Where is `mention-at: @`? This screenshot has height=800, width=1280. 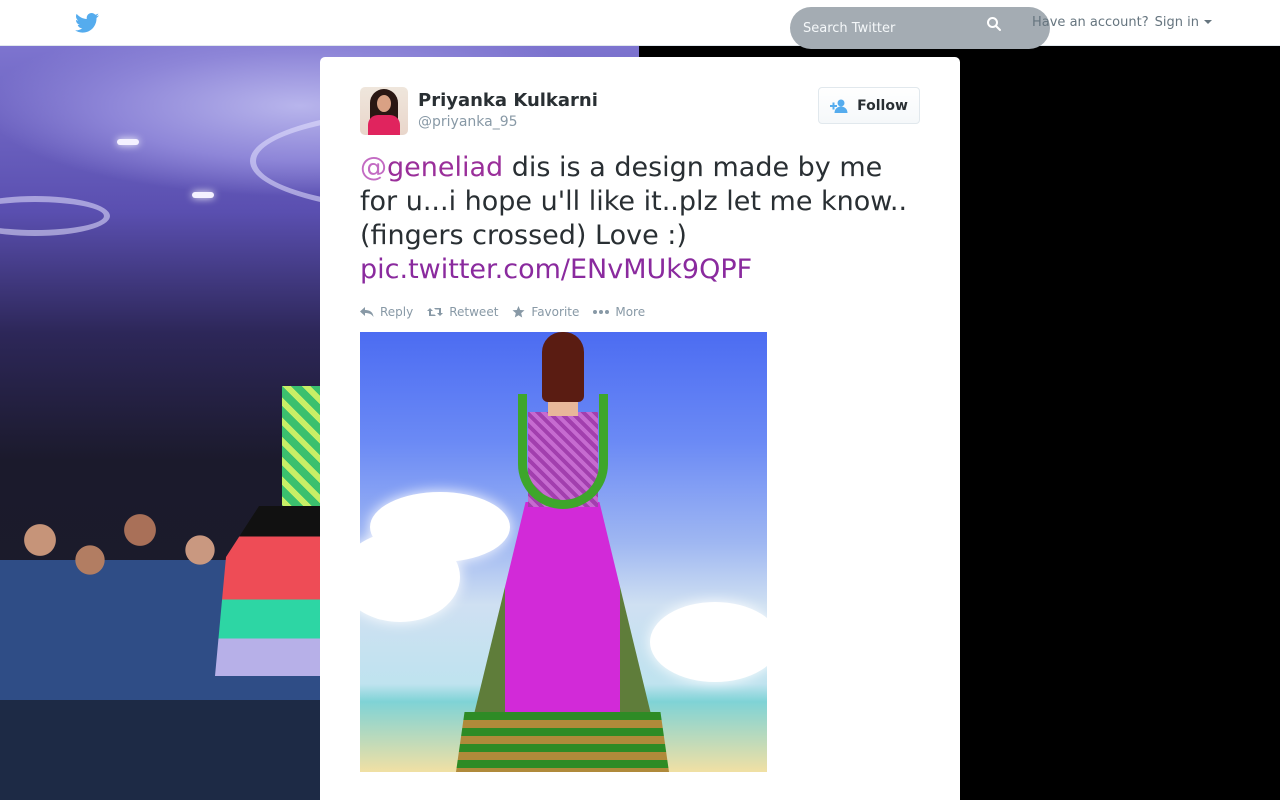 mention-at: @ is located at coordinates (373, 167).